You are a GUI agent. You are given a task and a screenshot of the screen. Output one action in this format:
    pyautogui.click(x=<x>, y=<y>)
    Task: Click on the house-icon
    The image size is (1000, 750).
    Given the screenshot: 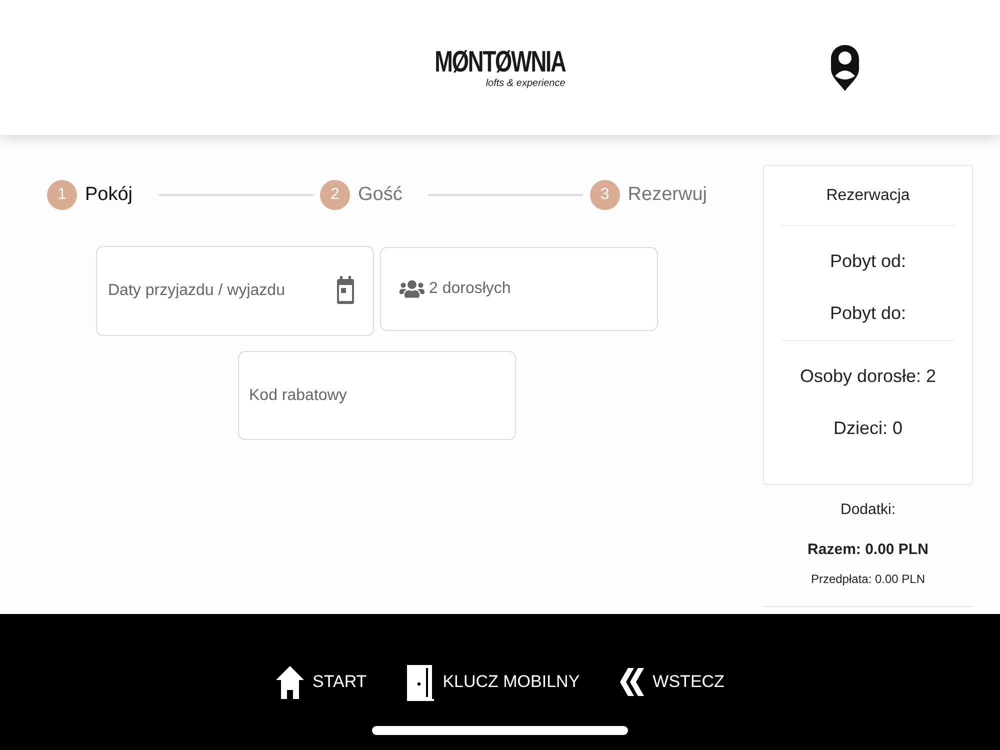 What is the action you would take?
    pyautogui.click(x=290, y=682)
    